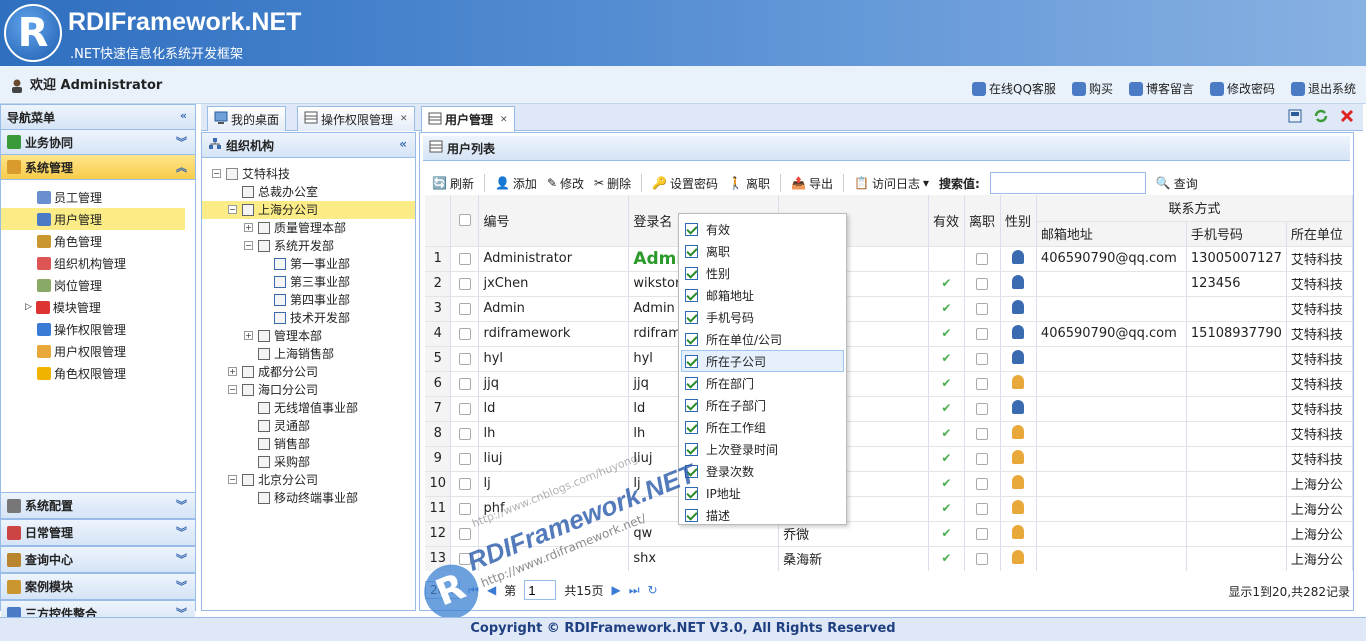  Describe the element at coordinates (653, 590) in the screenshot. I see `reload-icon: ↻` at that location.